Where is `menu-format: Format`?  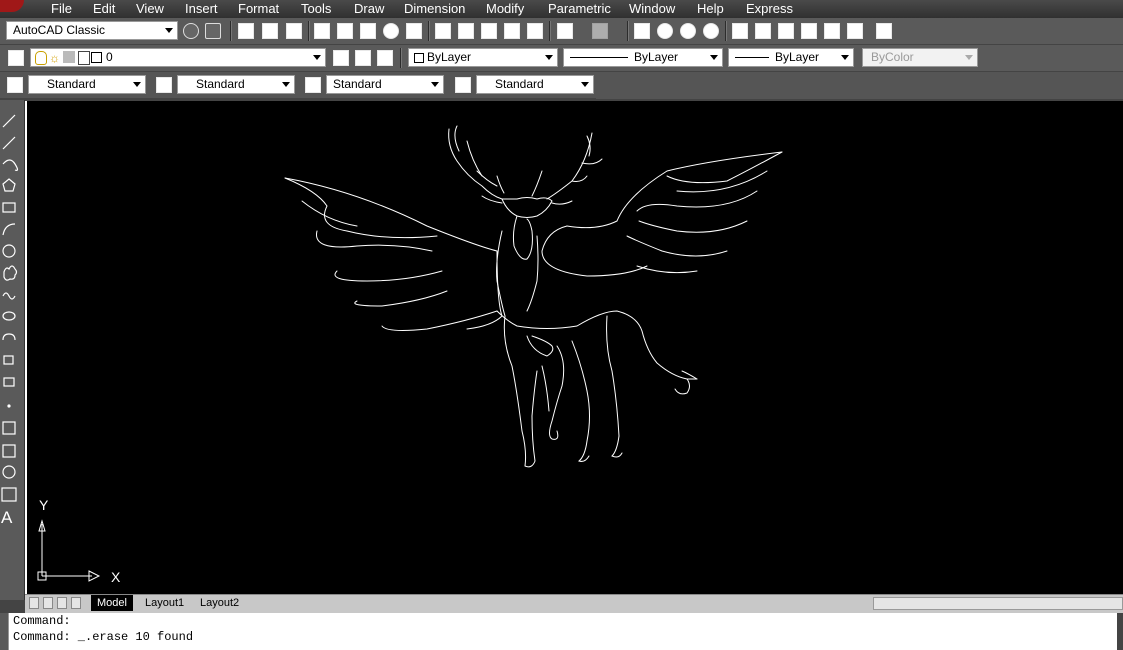 menu-format: Format is located at coordinates (258, 8).